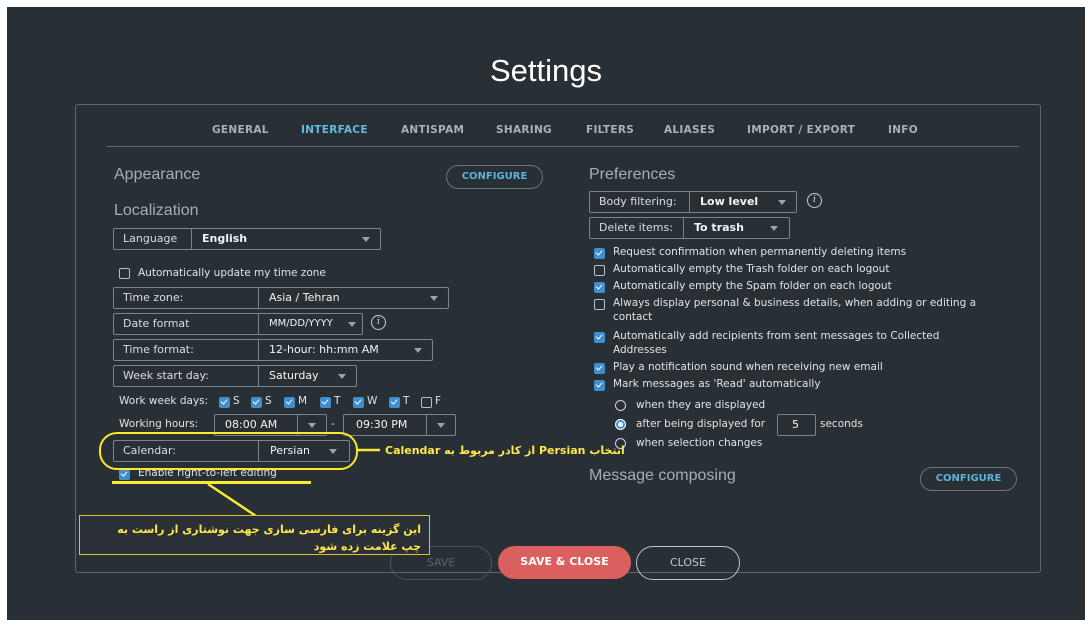 The width and height of the screenshot is (1092, 627). Describe the element at coordinates (729, 201) in the screenshot. I see `body-filtering-value: Low level` at that location.